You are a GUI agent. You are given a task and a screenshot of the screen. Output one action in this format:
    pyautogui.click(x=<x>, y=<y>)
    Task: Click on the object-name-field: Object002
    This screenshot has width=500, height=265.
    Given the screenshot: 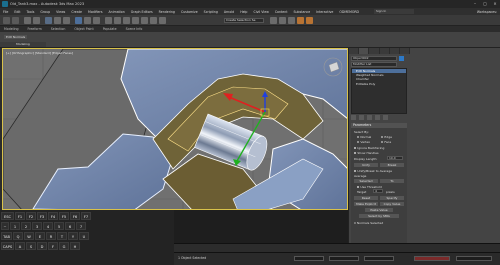 What is the action you would take?
    pyautogui.click(x=374, y=58)
    